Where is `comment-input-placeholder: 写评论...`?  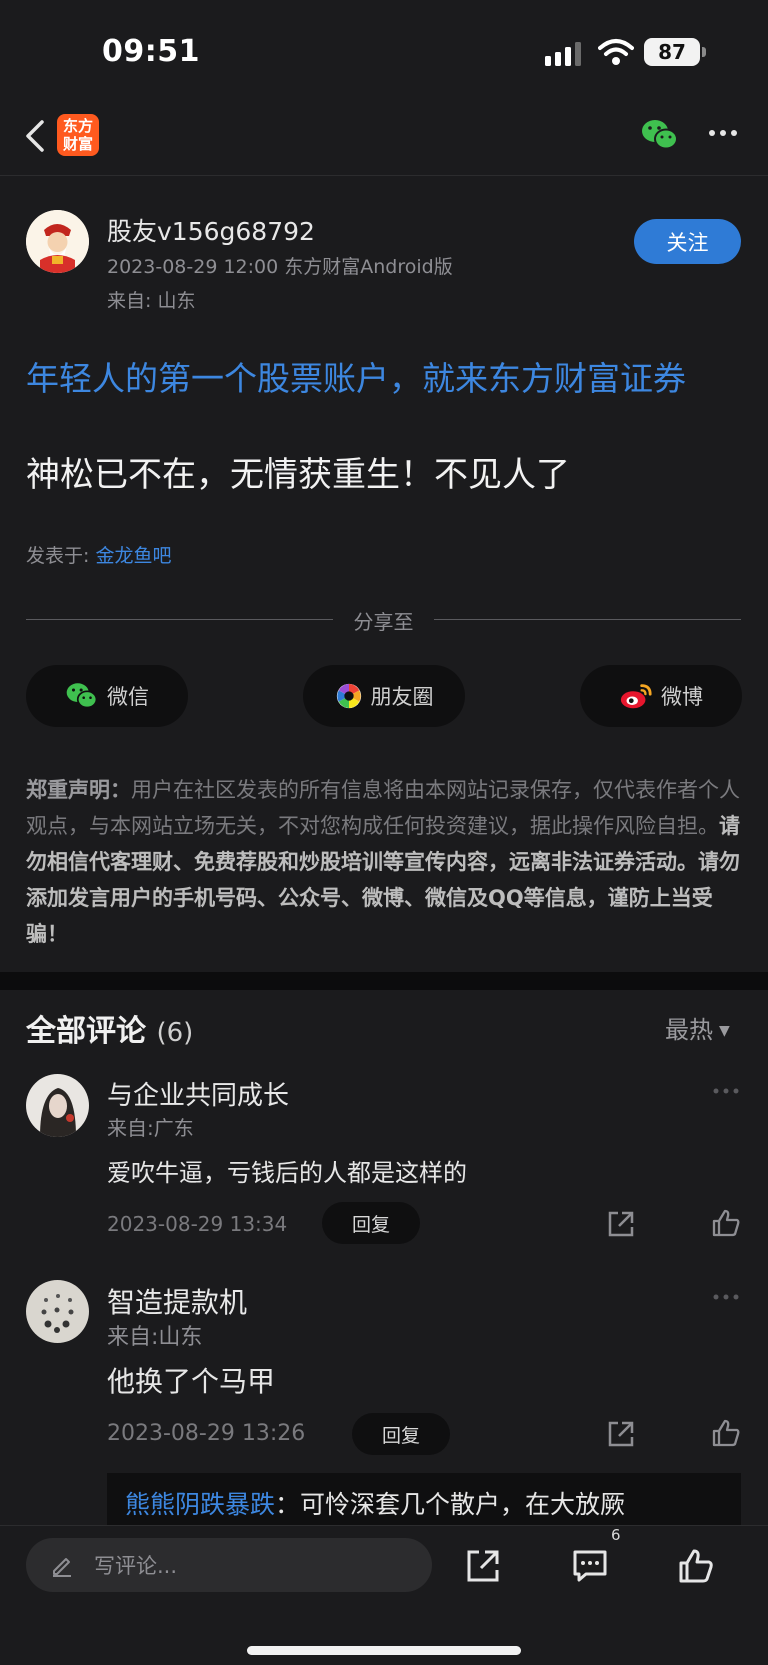 comment-input-placeholder: 写评论... is located at coordinates (136, 1566).